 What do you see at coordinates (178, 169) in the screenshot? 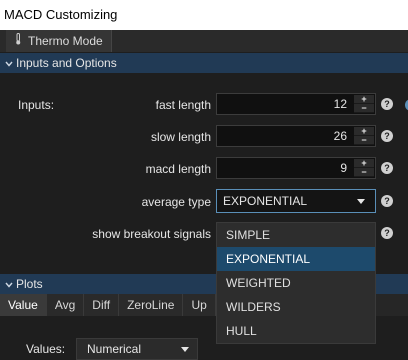
I see `macd-length-label: macd length` at bounding box center [178, 169].